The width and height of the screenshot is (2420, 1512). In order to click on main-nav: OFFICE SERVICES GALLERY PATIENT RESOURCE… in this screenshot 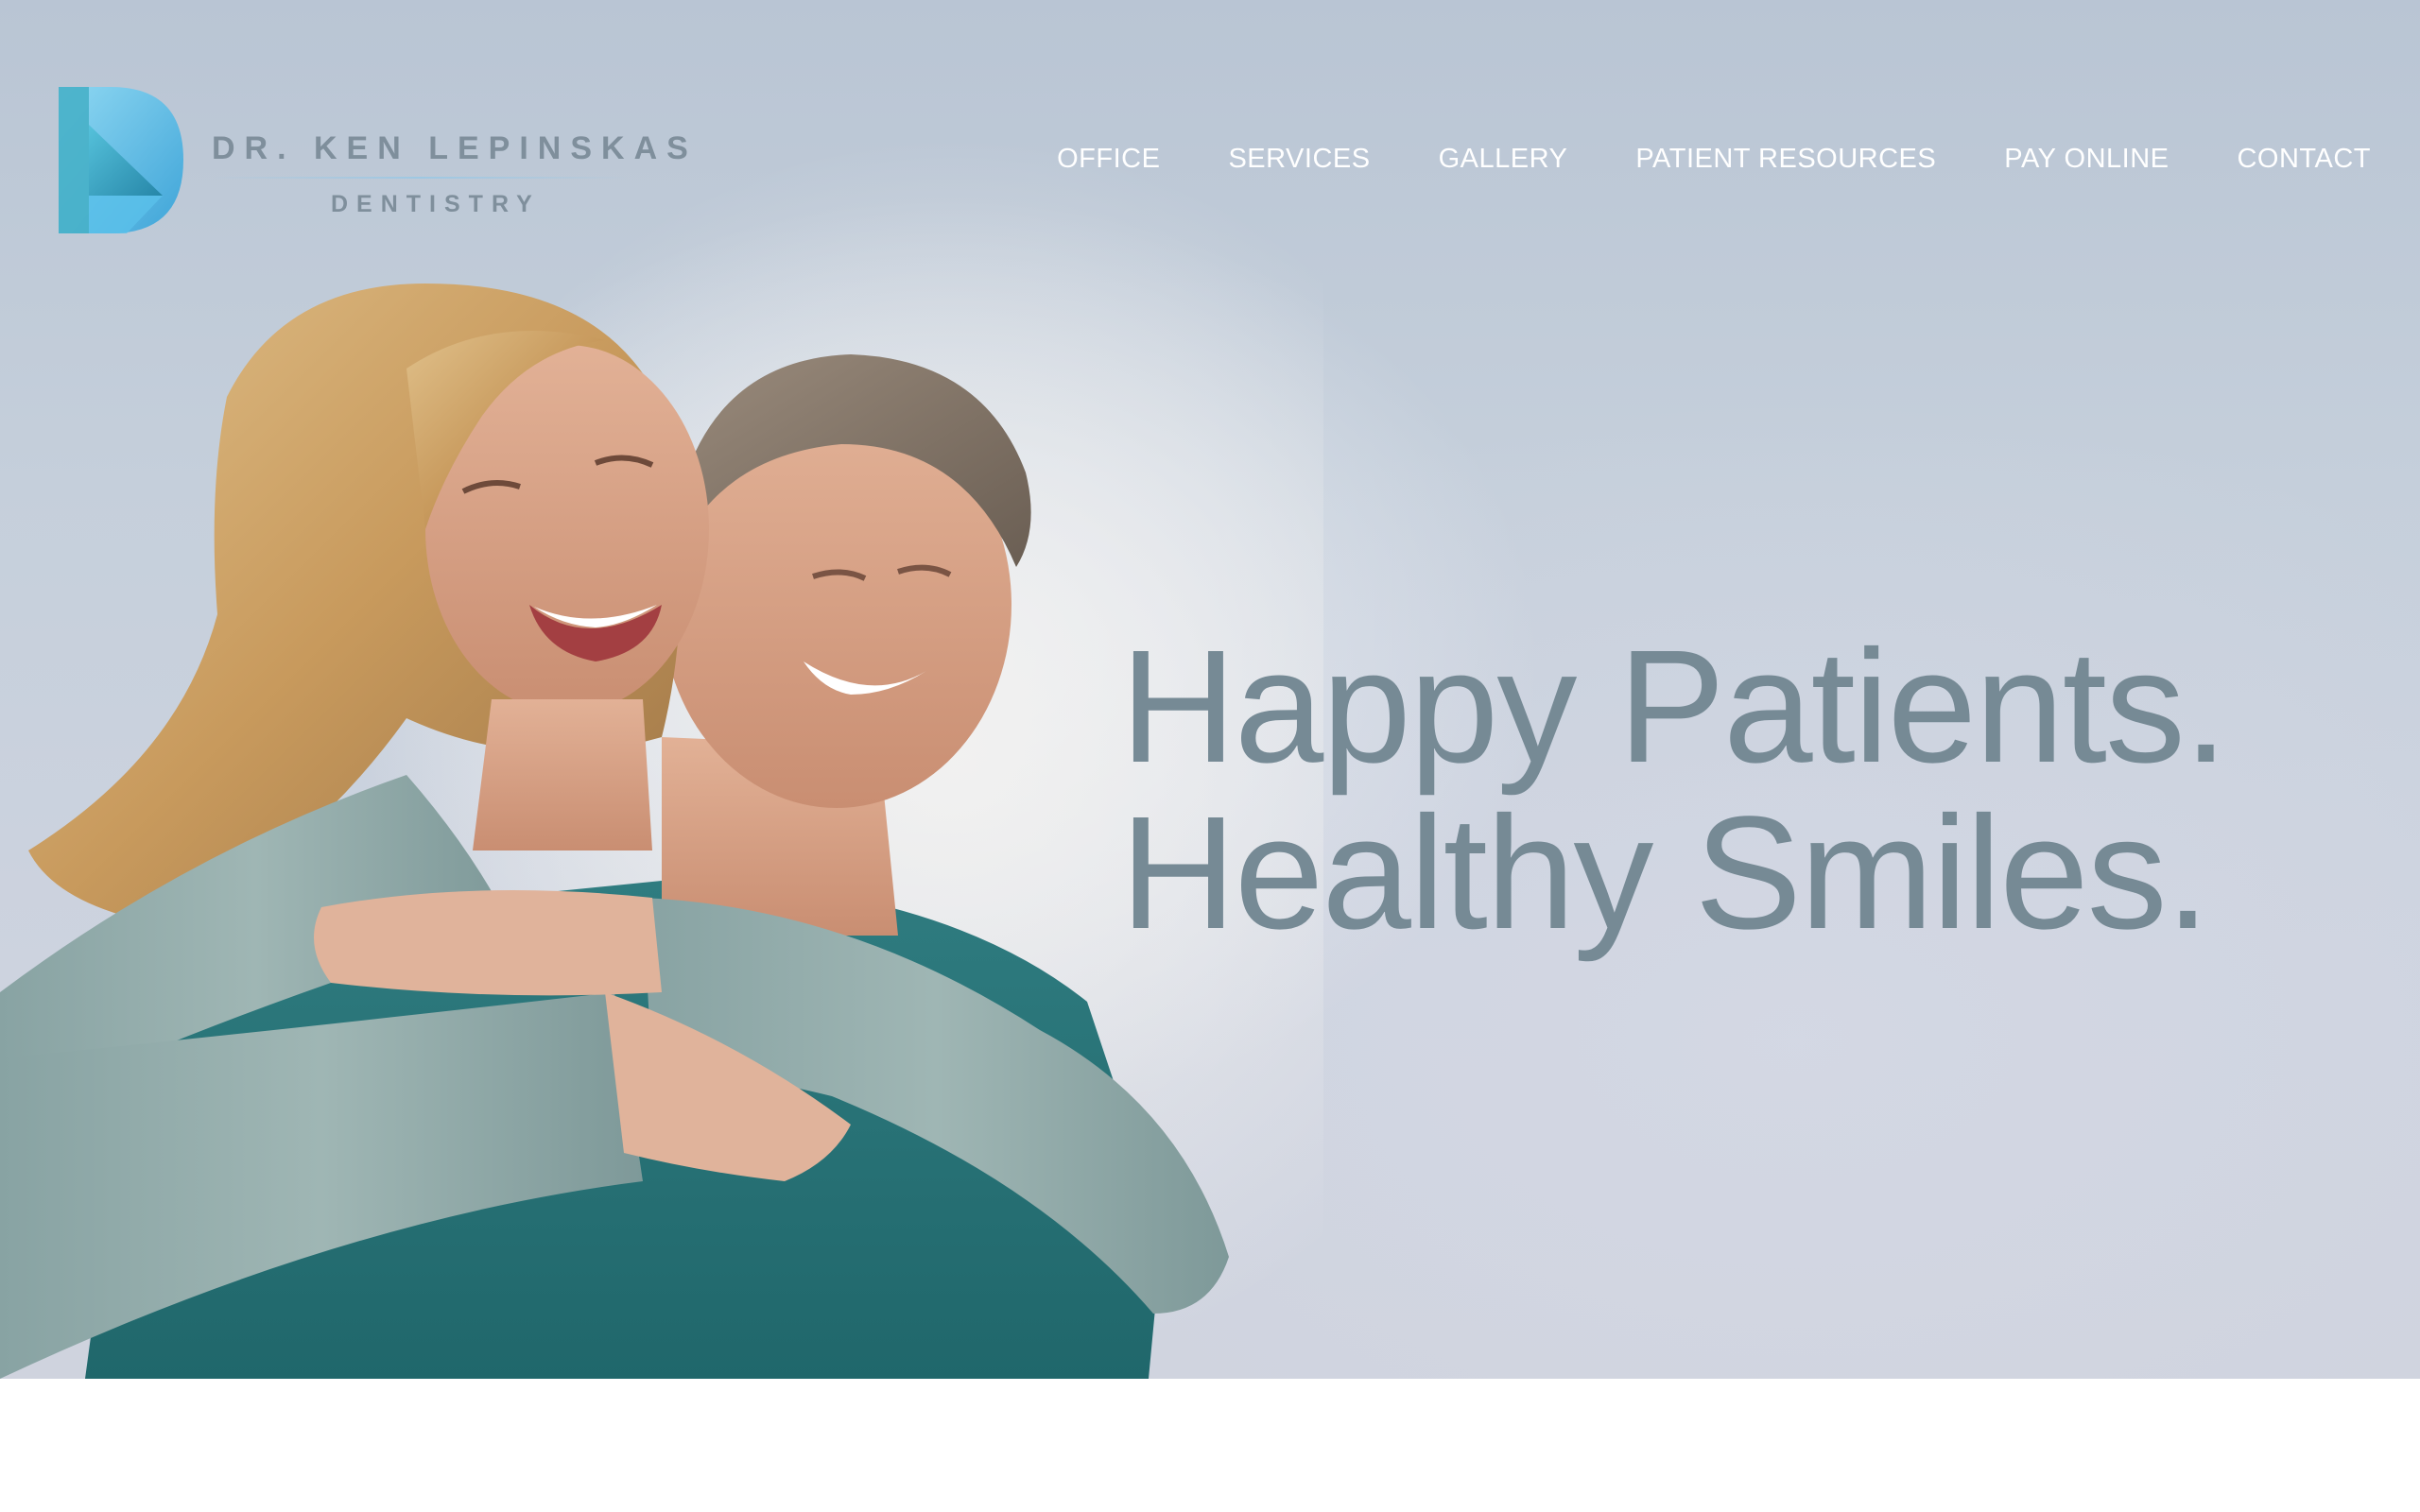, I will do `click(1680, 159)`.